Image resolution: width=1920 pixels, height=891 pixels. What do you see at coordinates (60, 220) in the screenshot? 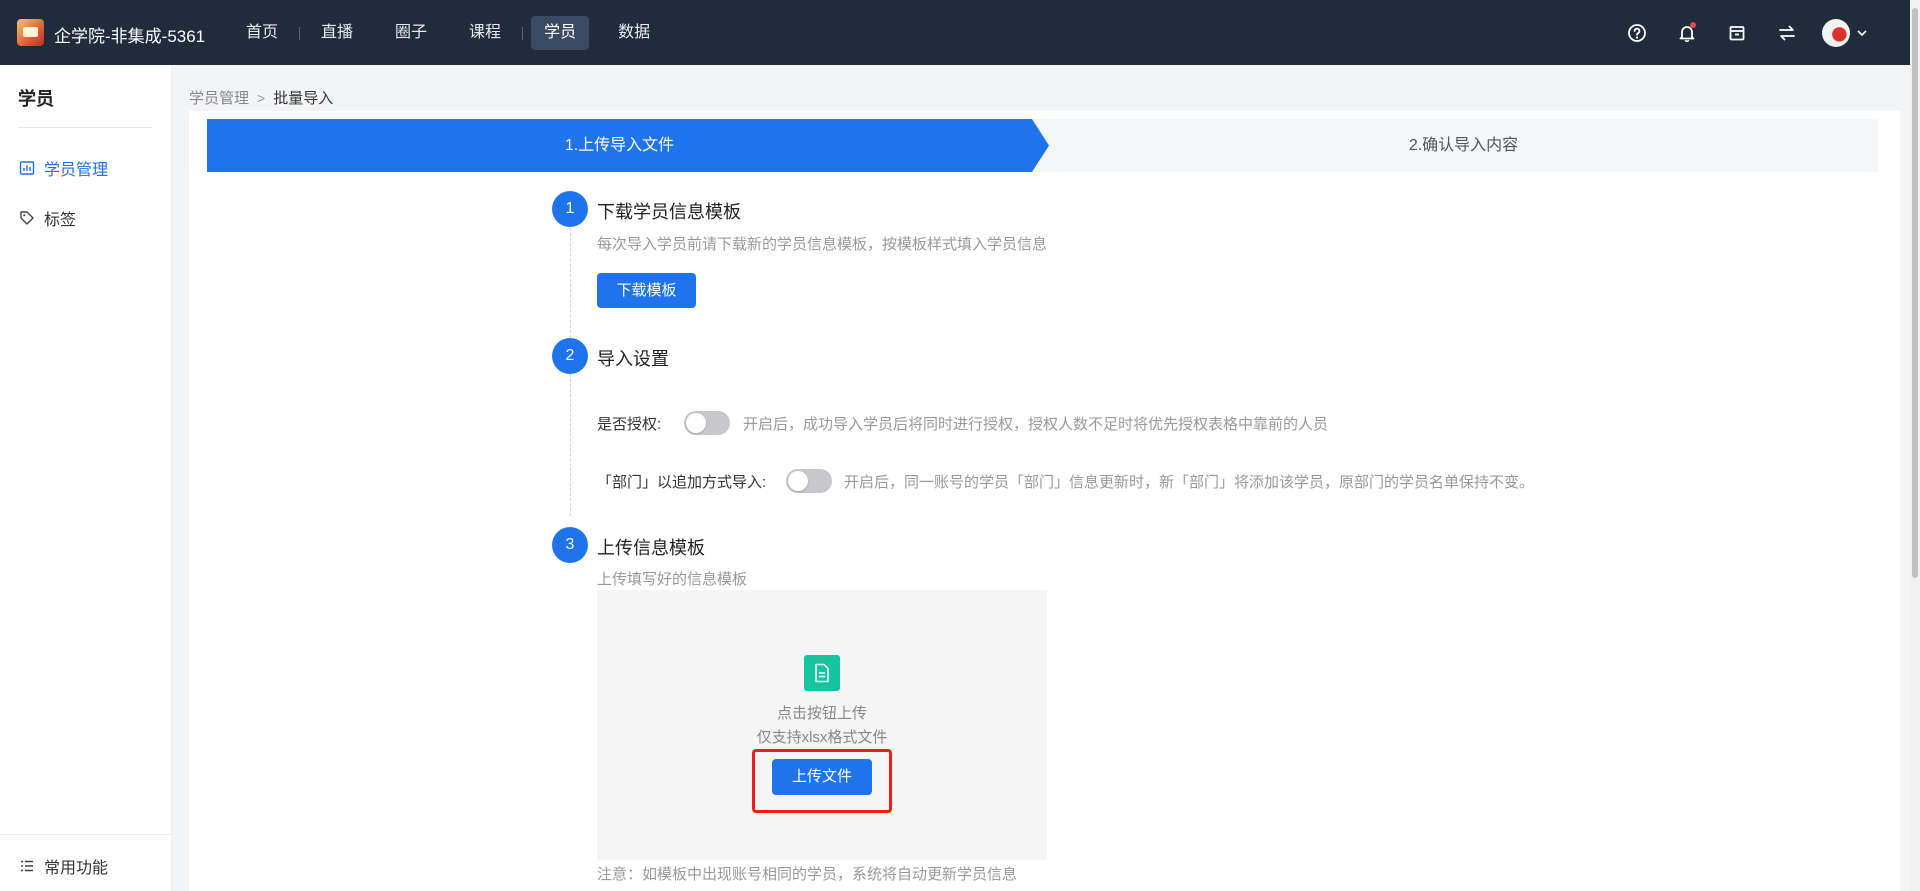
I see `sidebar-item-label: 标签` at bounding box center [60, 220].